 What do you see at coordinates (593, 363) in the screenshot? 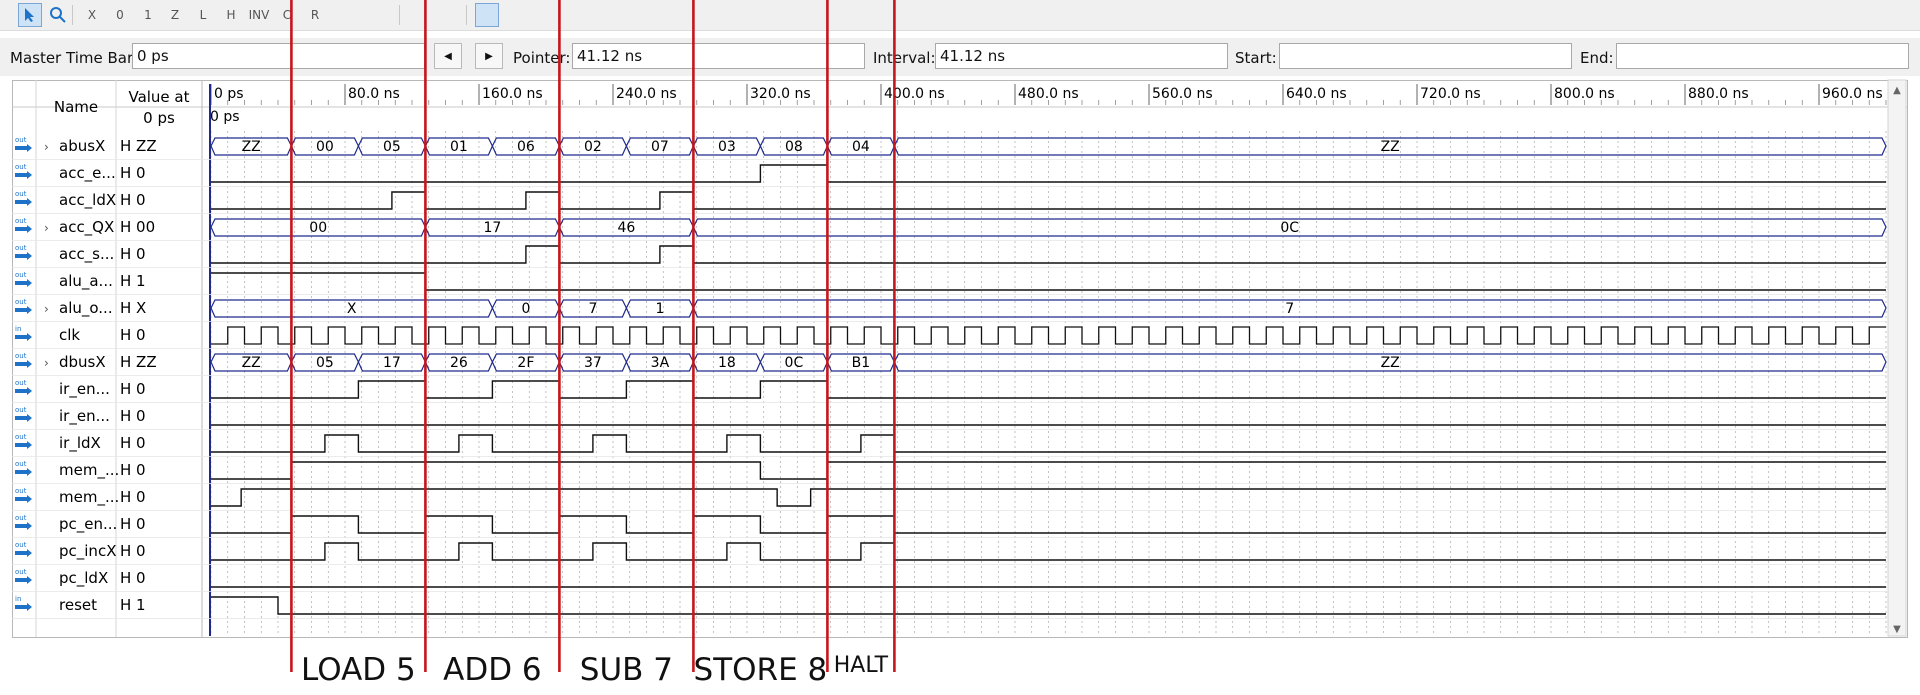
I see `bus-value-label: 37` at bounding box center [593, 363].